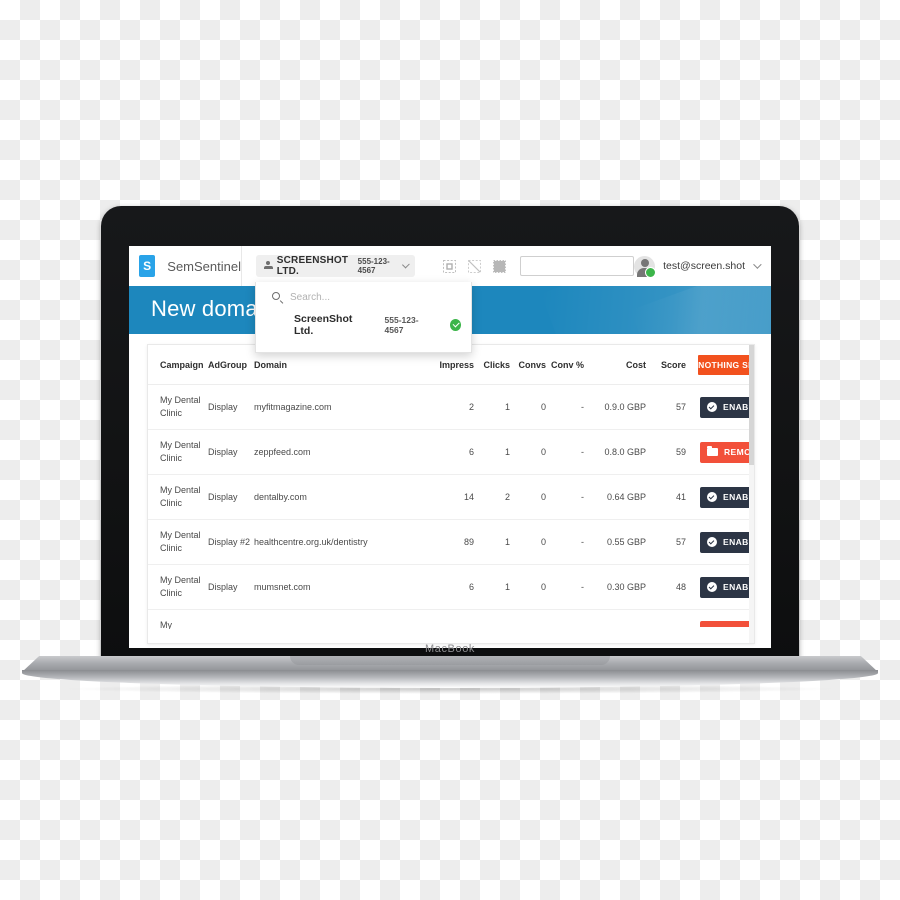 Image resolution: width=900 pixels, height=900 pixels. I want to click on toolbar-icons, so click(475, 266).